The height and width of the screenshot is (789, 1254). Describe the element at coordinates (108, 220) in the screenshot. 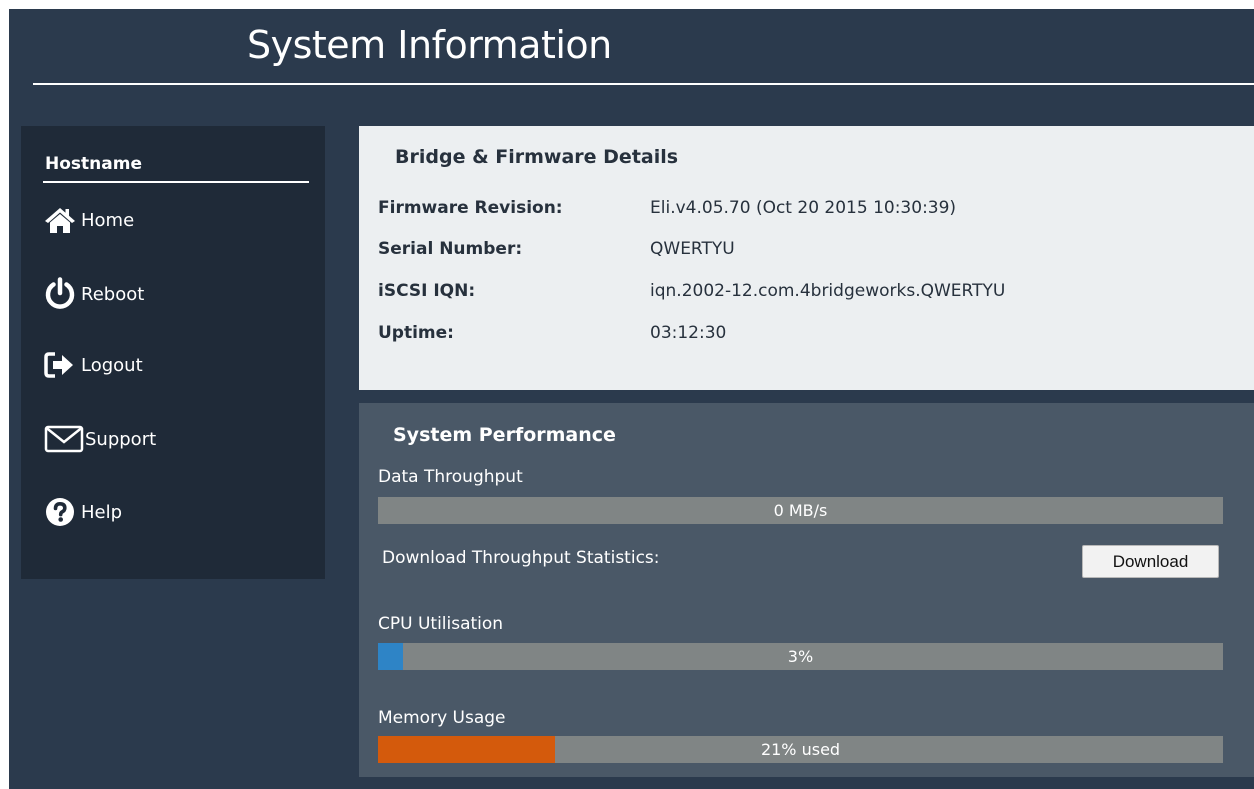

I see `sidebar-item-label: Home` at that location.